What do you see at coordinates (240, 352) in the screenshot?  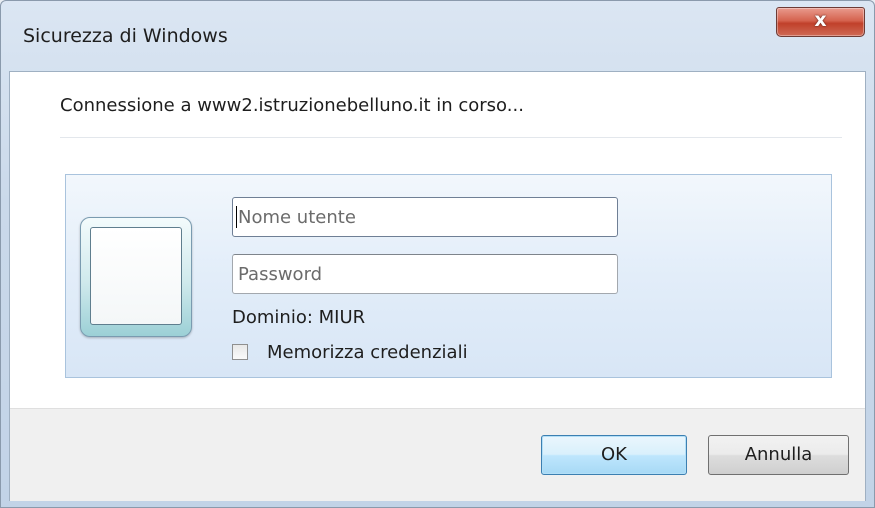 I see `remember-checkbox` at bounding box center [240, 352].